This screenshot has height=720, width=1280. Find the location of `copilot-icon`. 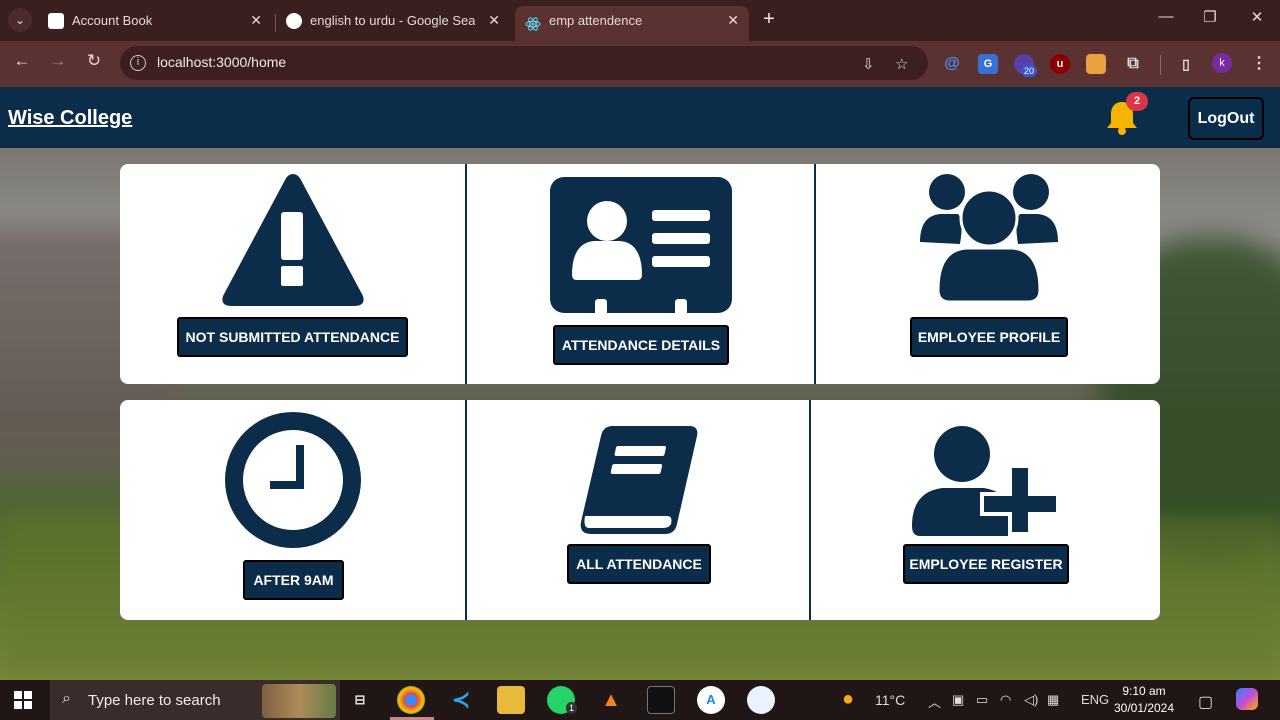

copilot-icon is located at coordinates (1247, 699).